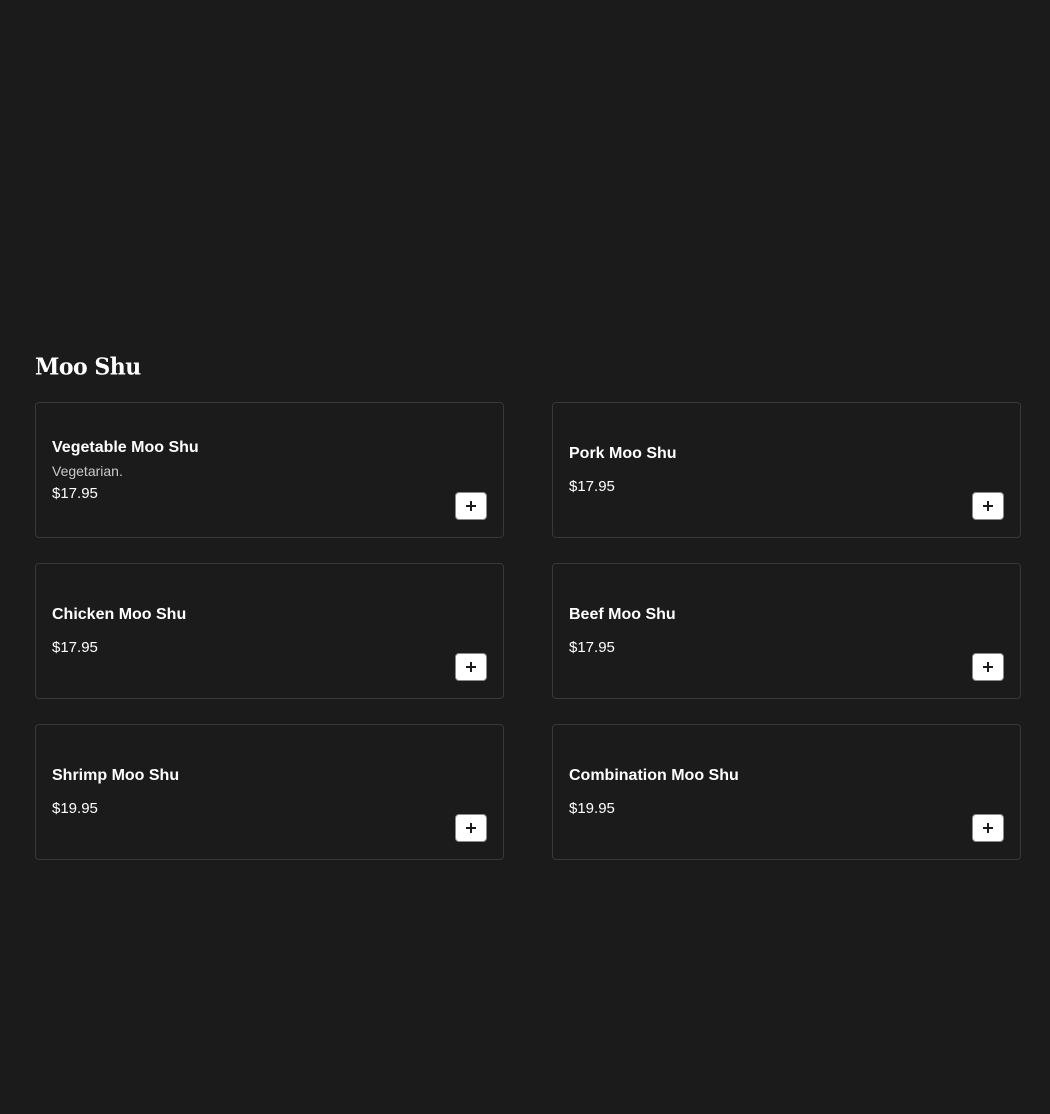 This screenshot has height=1114, width=1050. Describe the element at coordinates (759, 470) in the screenshot. I see `menu-item-info: Pork Moo Shu $17.95` at that location.